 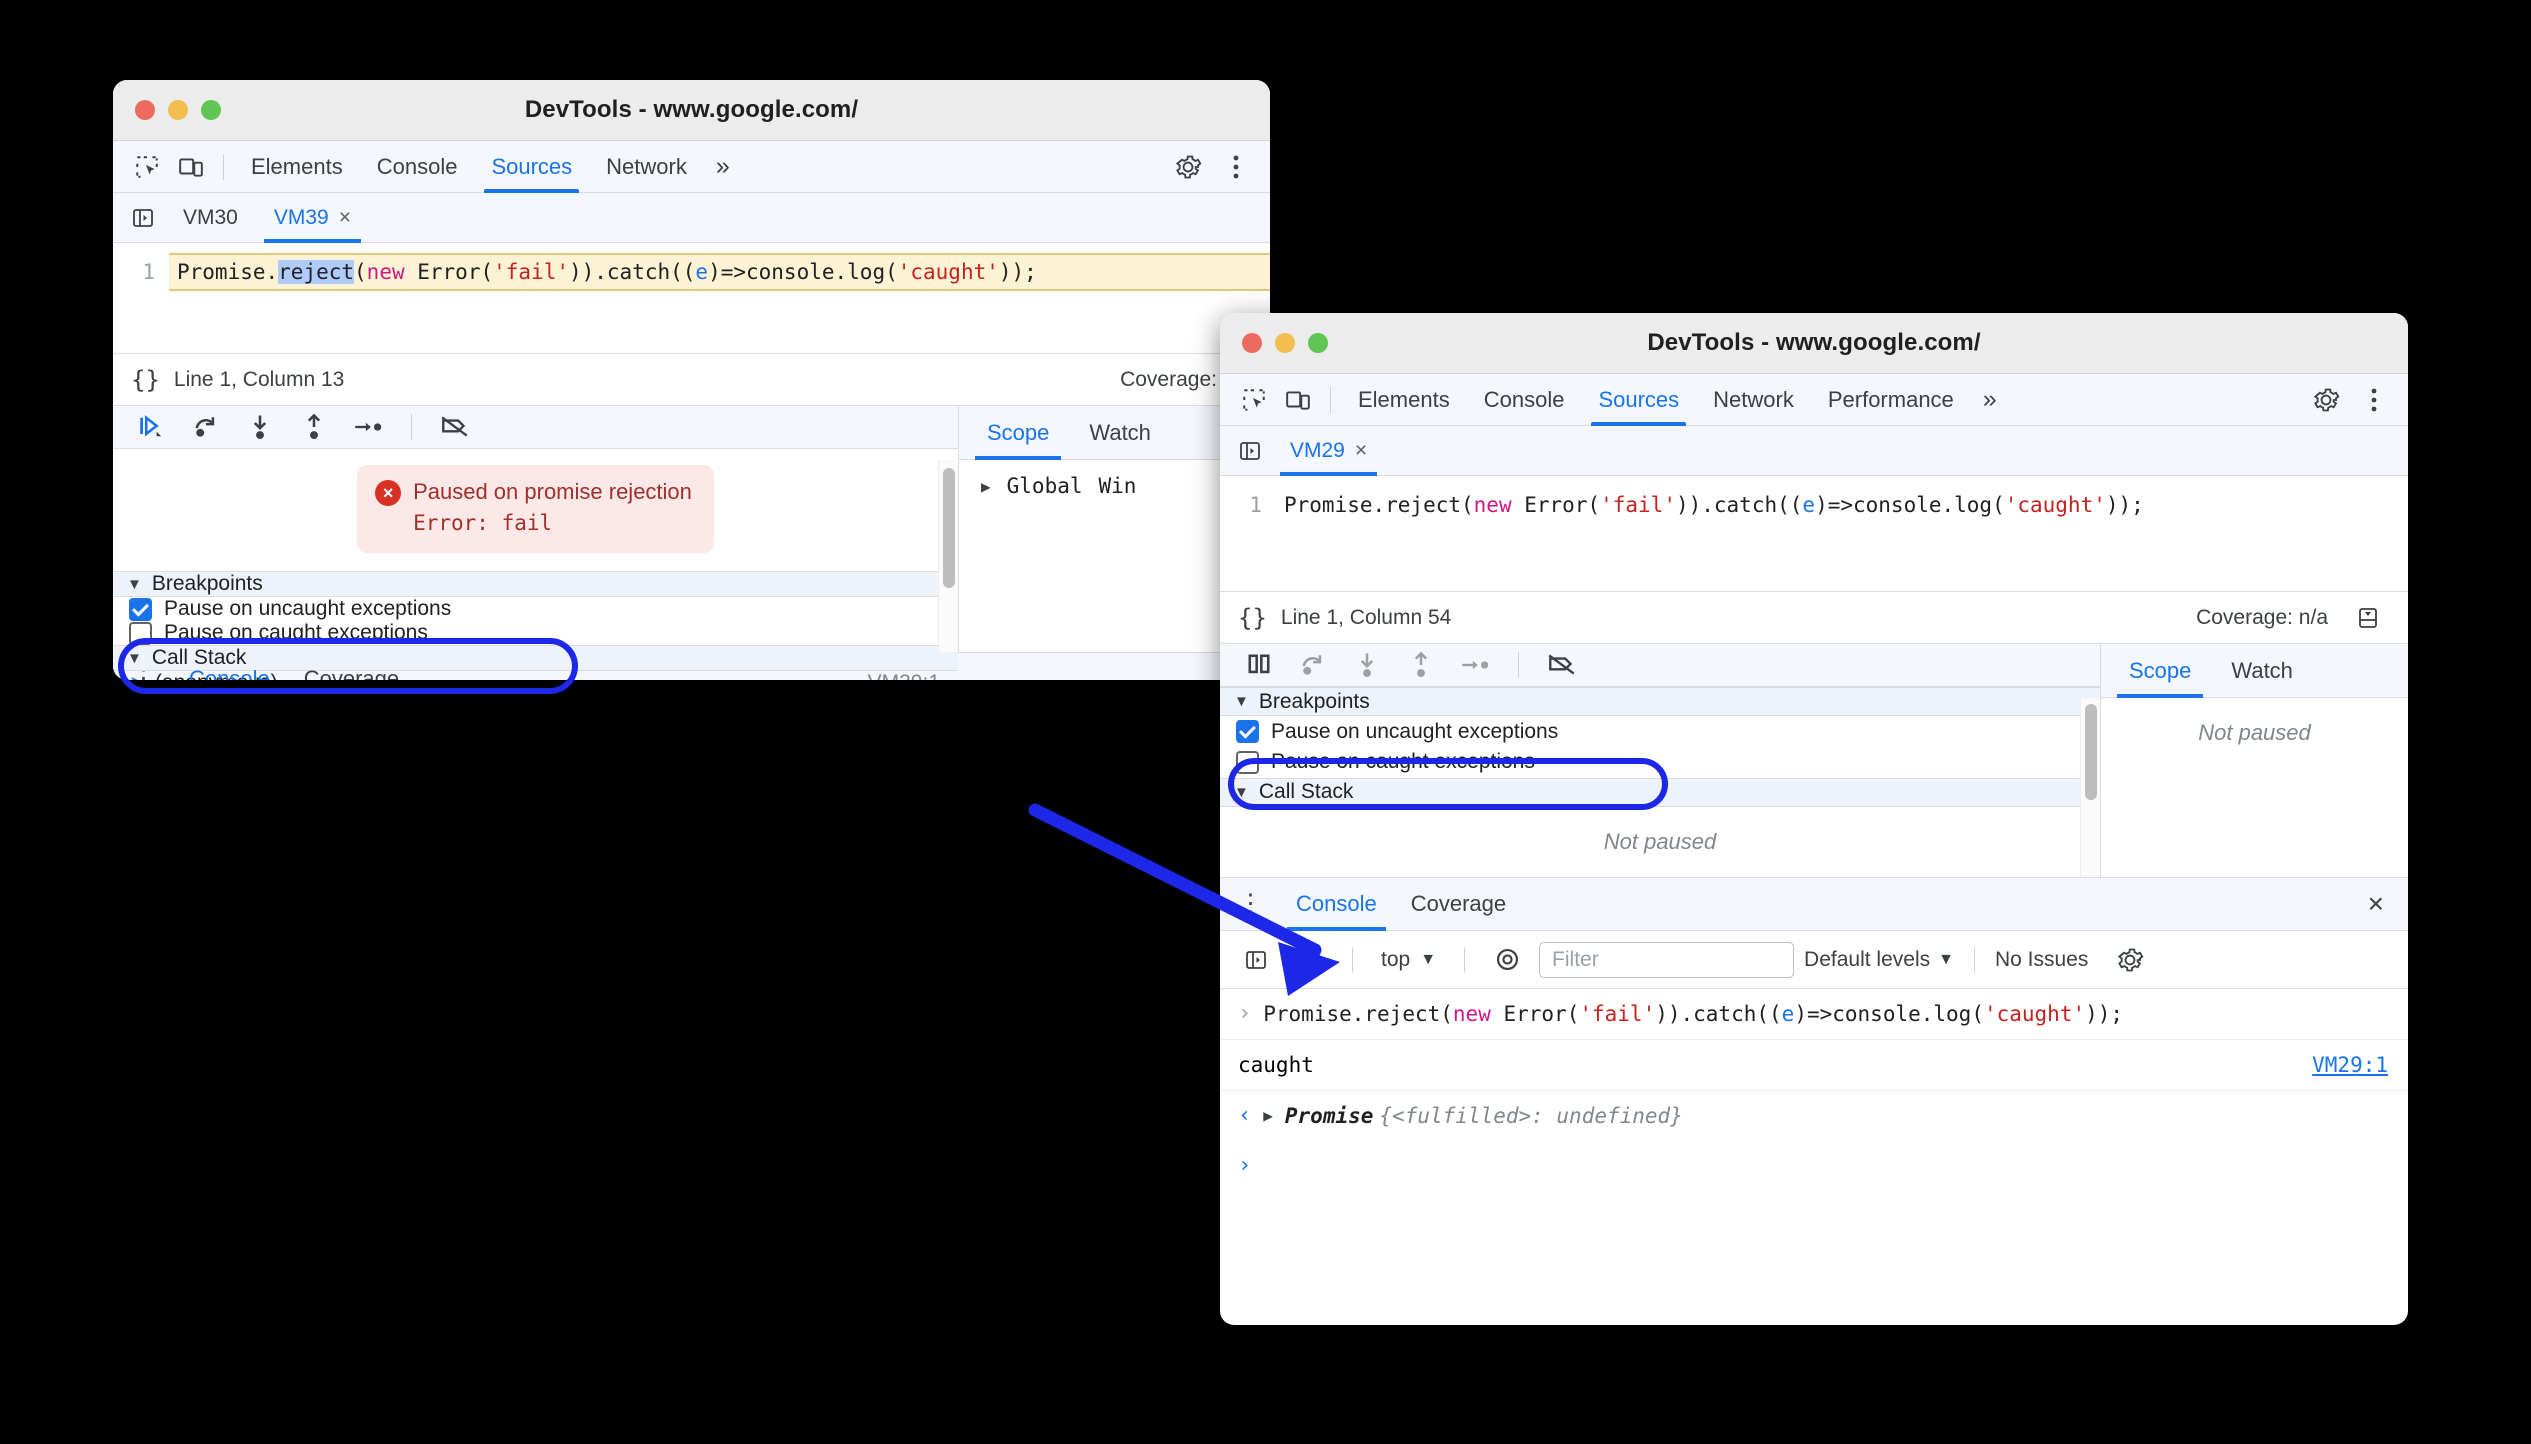 What do you see at coordinates (1814, 960) in the screenshot?
I see `window-2-console-toolbar: top ▼ Filter Default levels ▼ No Issues` at bounding box center [1814, 960].